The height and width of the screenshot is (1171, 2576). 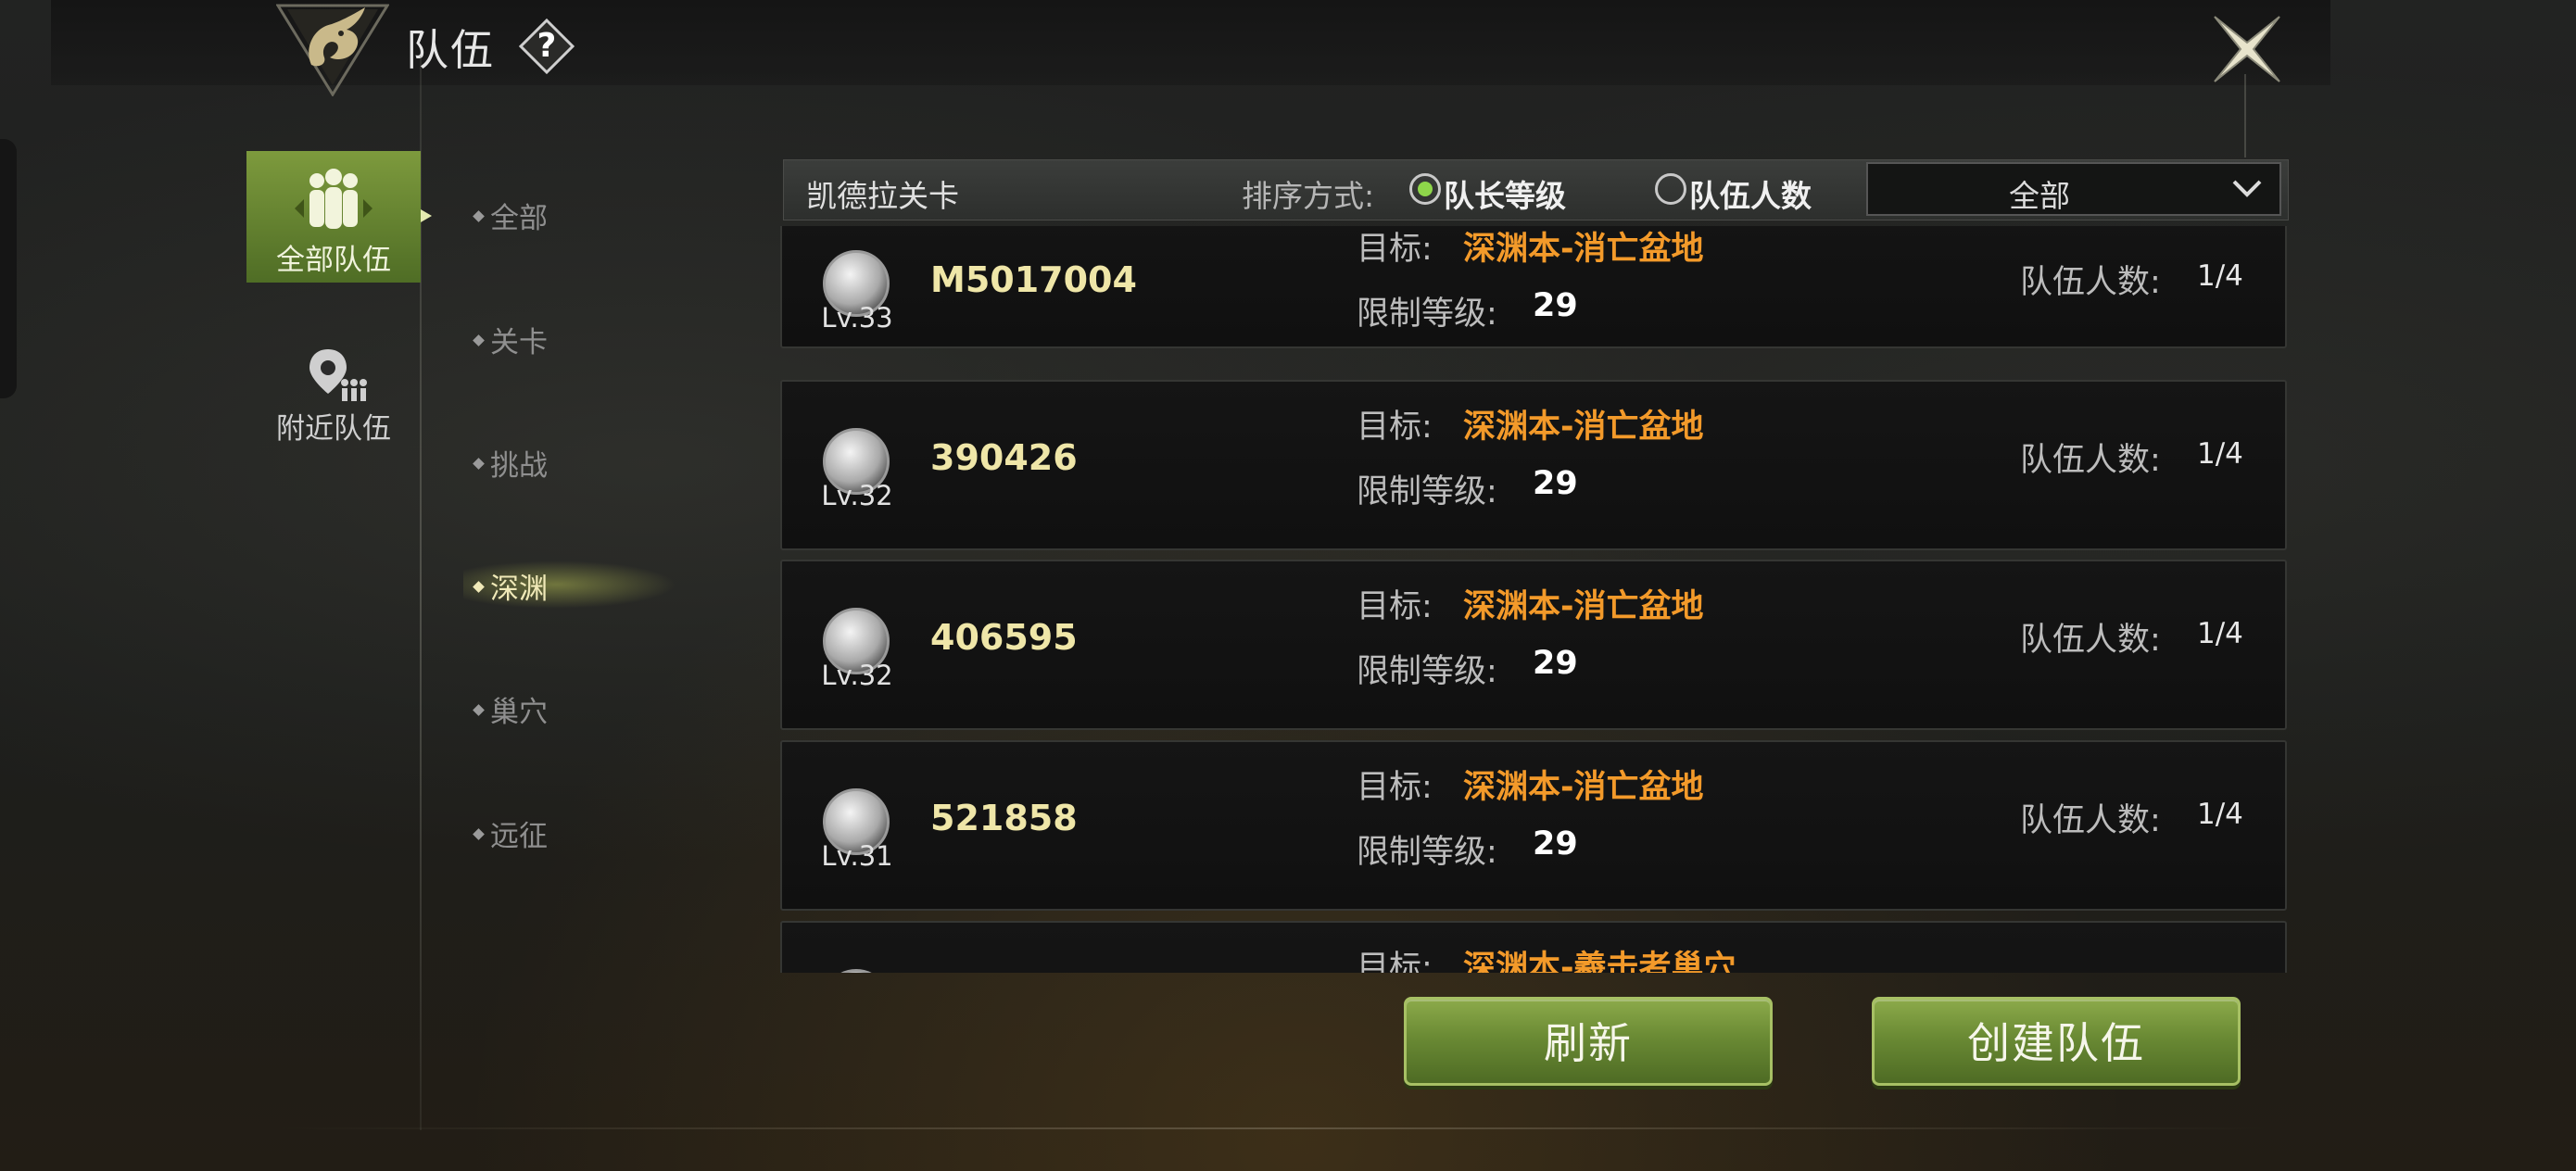 I want to click on tab-nearby-teams: 附近队伍, so click(x=334, y=399).